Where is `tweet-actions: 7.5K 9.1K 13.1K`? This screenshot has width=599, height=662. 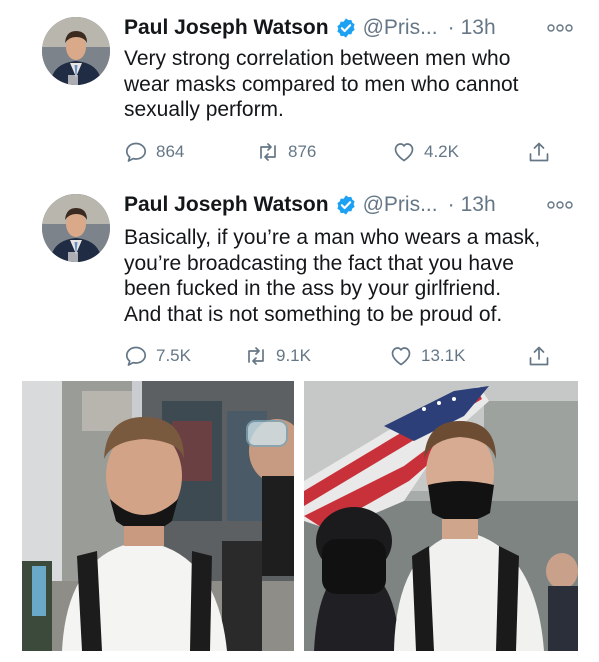
tweet-actions: 7.5K 9.1K 13.1K is located at coordinates (341, 356).